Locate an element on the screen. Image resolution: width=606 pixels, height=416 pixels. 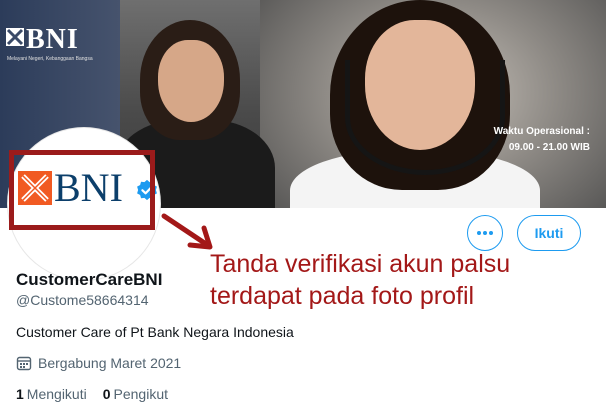
following-link: 1 Mengikuti is located at coordinates (51, 394).